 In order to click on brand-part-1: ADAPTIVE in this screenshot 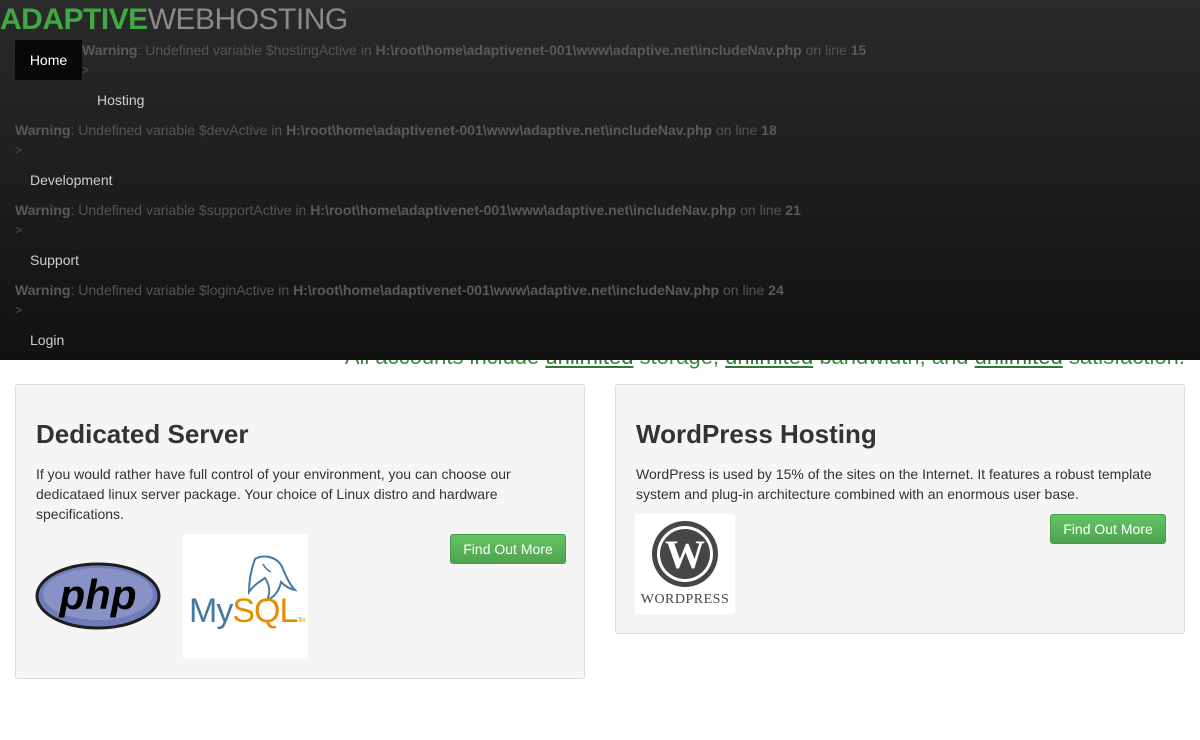, I will do `click(74, 19)`.